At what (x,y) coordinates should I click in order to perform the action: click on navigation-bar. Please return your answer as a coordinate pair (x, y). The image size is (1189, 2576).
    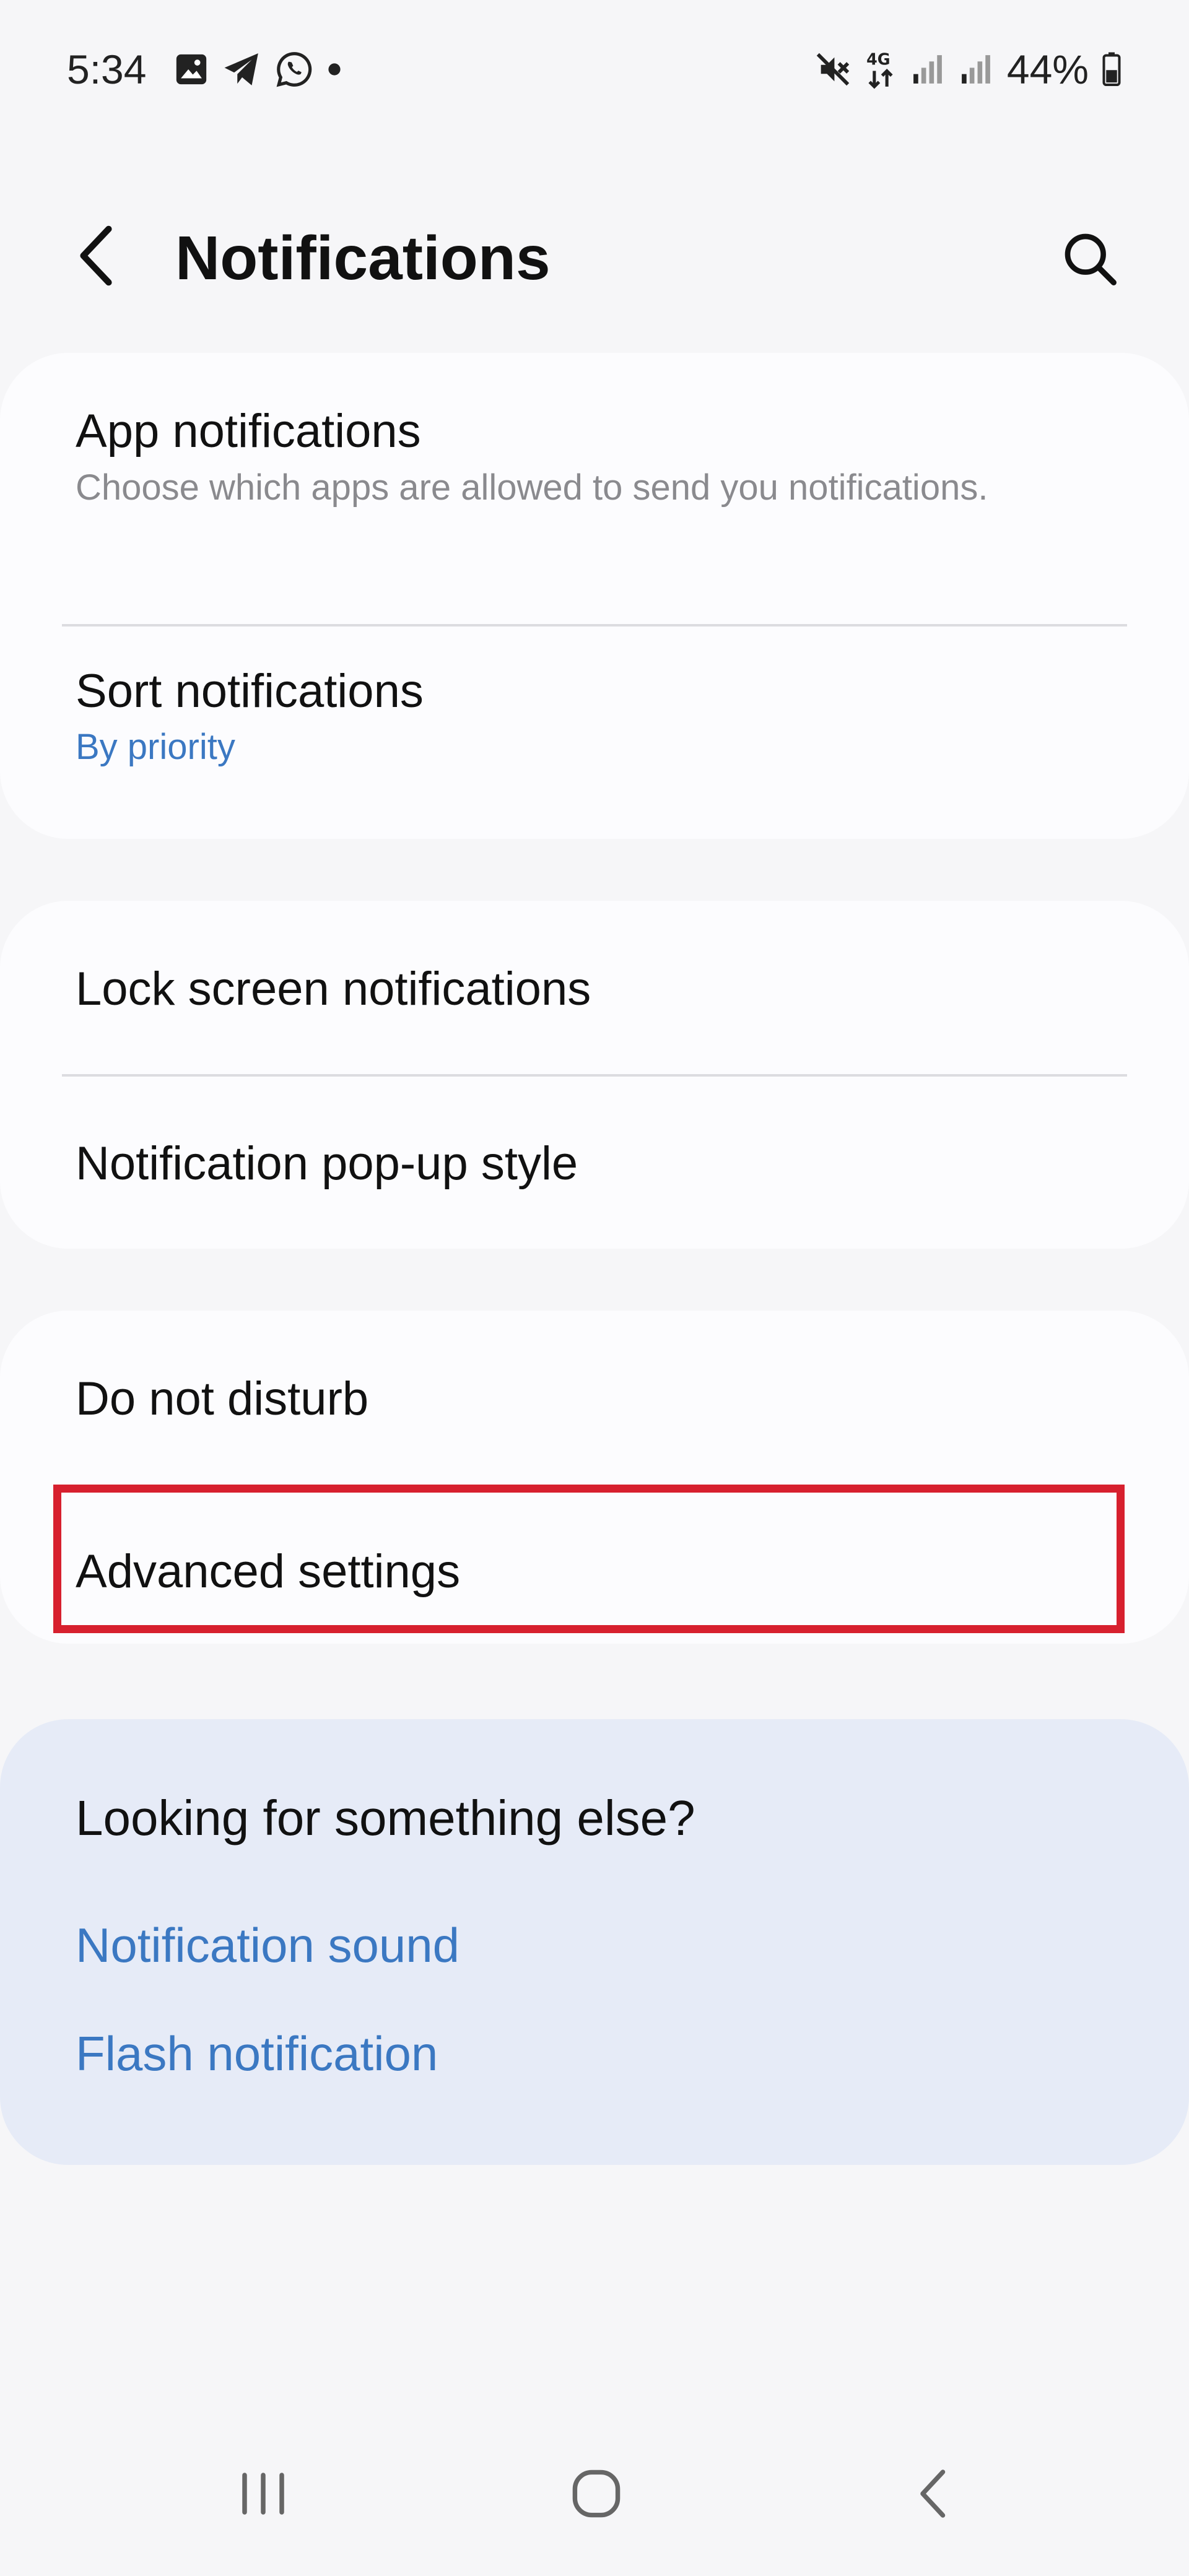
    Looking at the image, I should click on (594, 2495).